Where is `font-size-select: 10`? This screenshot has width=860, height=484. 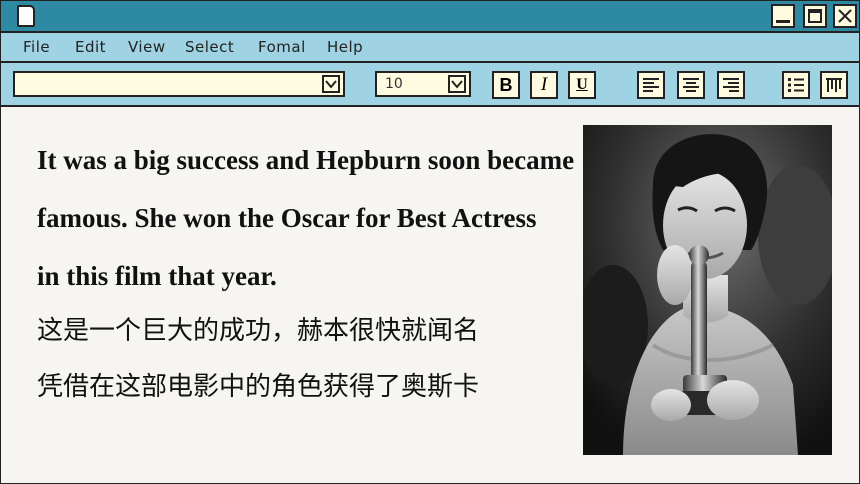 font-size-select: 10 is located at coordinates (423, 84).